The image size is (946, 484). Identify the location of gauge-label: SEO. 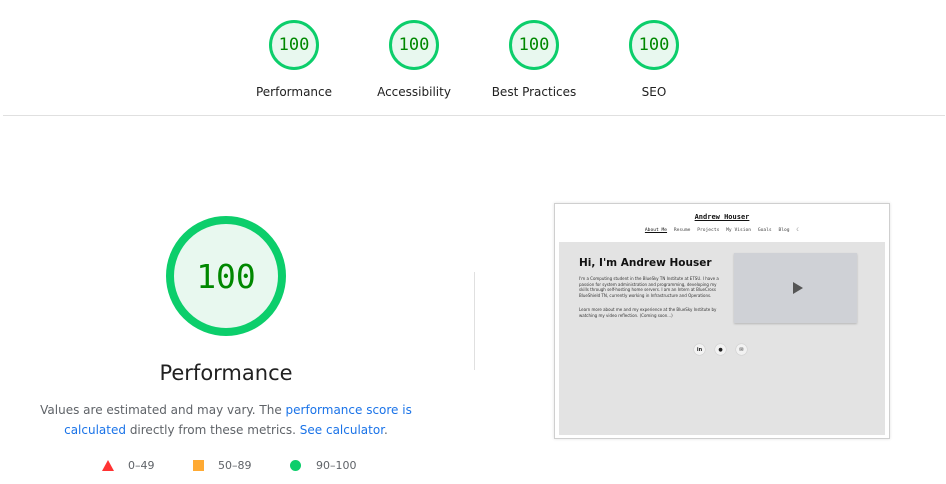
(654, 92).